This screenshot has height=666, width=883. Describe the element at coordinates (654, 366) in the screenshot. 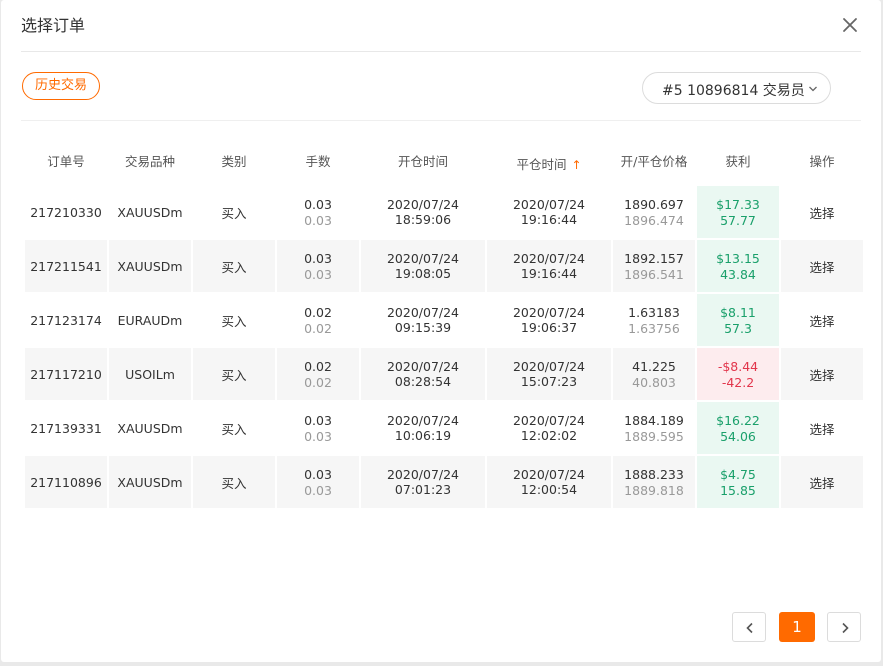

I see `open-price: 41.225` at that location.